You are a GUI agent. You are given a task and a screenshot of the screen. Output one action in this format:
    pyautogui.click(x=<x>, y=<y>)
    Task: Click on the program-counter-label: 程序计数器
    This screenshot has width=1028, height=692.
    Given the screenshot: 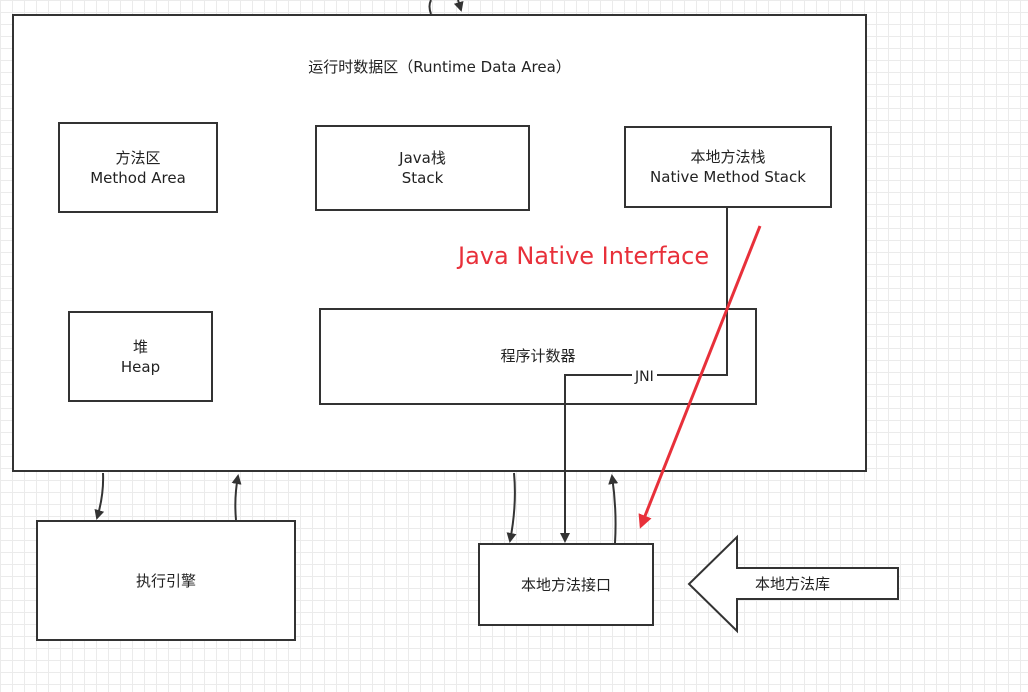 What is the action you would take?
    pyautogui.click(x=538, y=355)
    